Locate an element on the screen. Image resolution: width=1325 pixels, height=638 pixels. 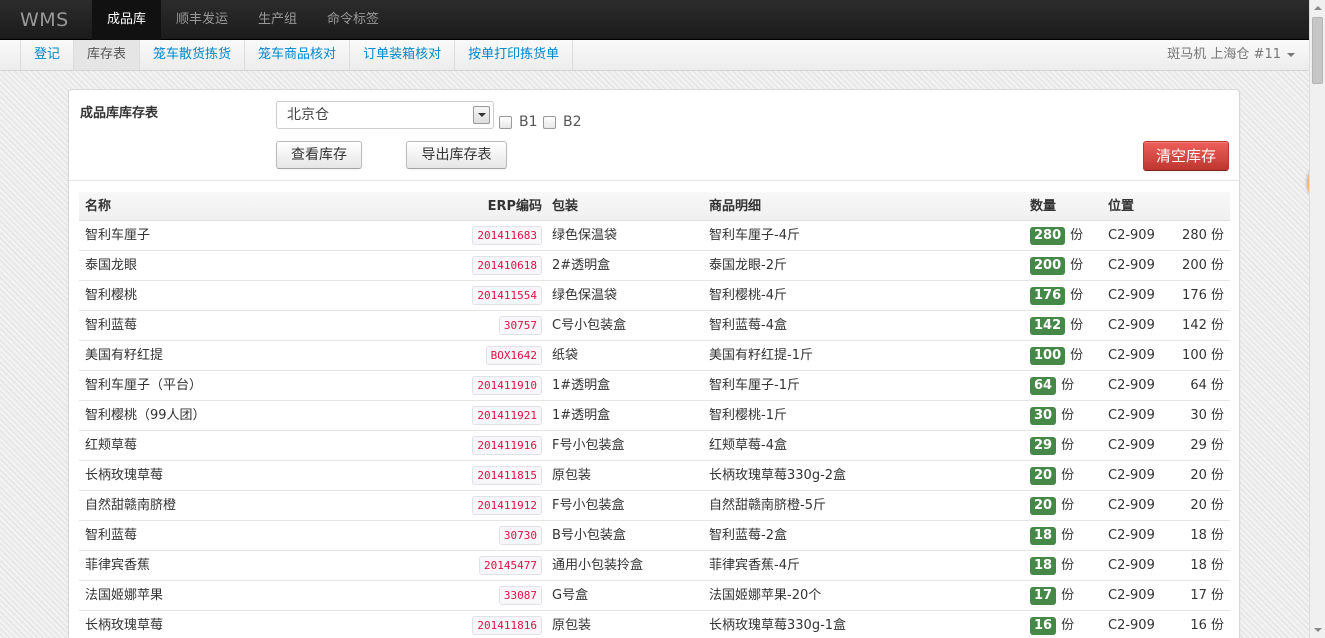
cell-erp: 201411816 is located at coordinates (507, 624).